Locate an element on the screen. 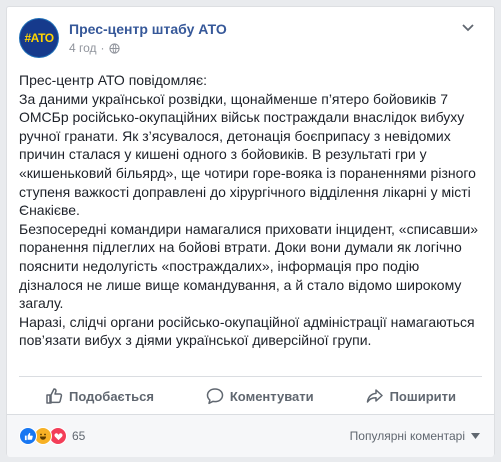 The width and height of the screenshot is (501, 462). thumbs-up-icon is located at coordinates (54, 396).